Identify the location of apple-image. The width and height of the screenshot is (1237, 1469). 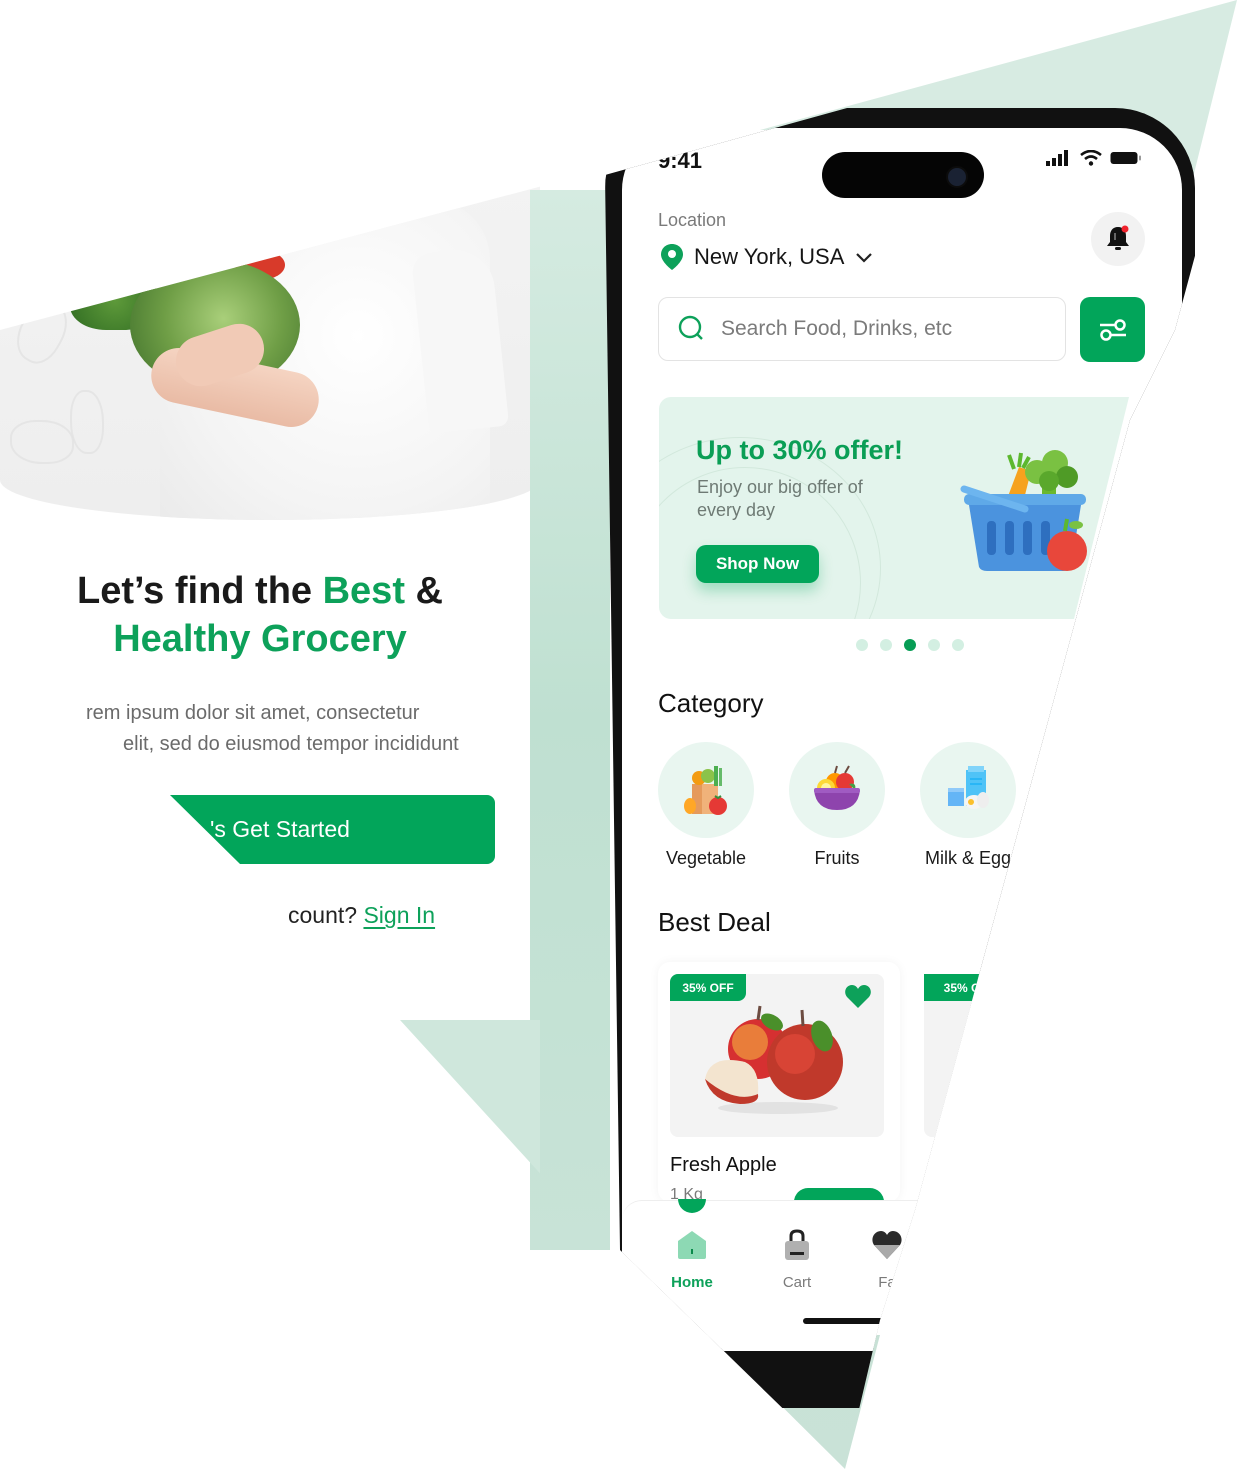
(774, 1059).